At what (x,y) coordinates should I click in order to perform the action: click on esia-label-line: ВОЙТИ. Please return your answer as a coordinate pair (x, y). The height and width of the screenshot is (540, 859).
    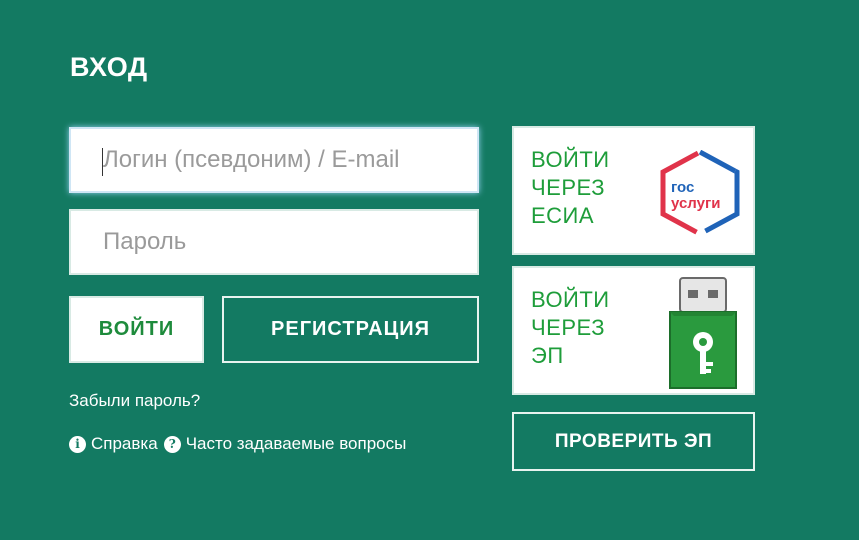
    Looking at the image, I should click on (570, 159).